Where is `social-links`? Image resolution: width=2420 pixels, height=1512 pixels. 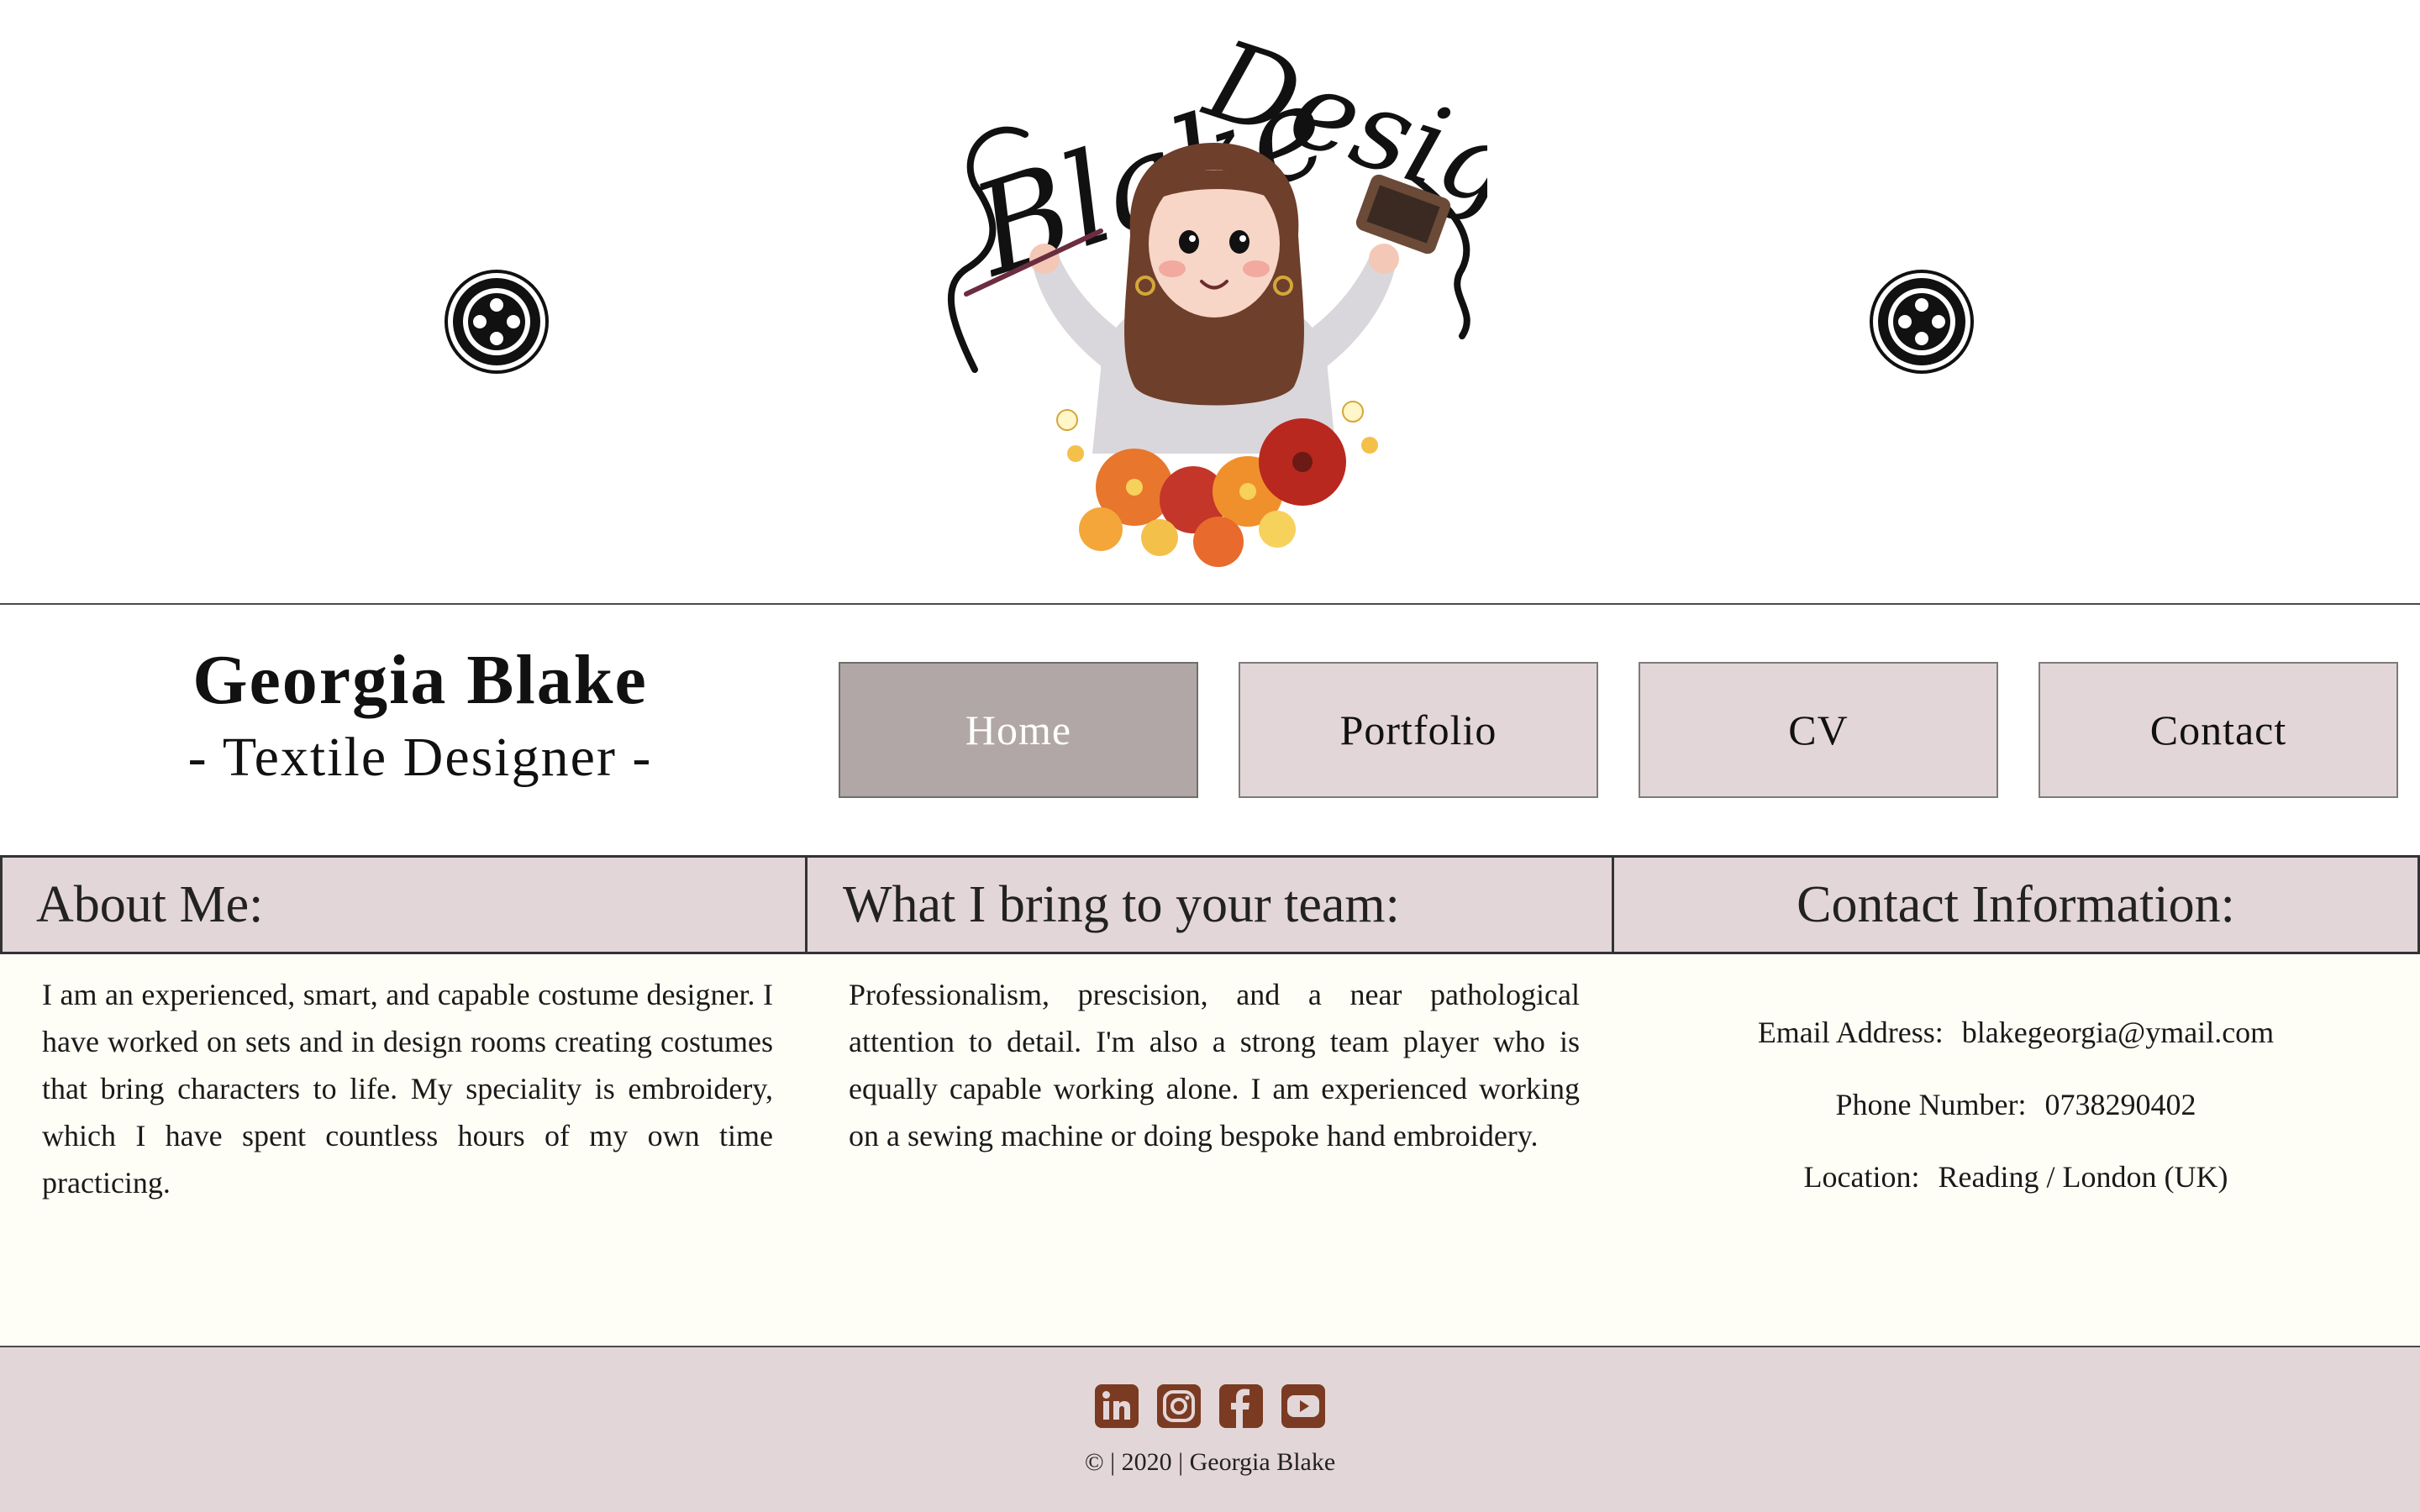 social-links is located at coordinates (1210, 1406).